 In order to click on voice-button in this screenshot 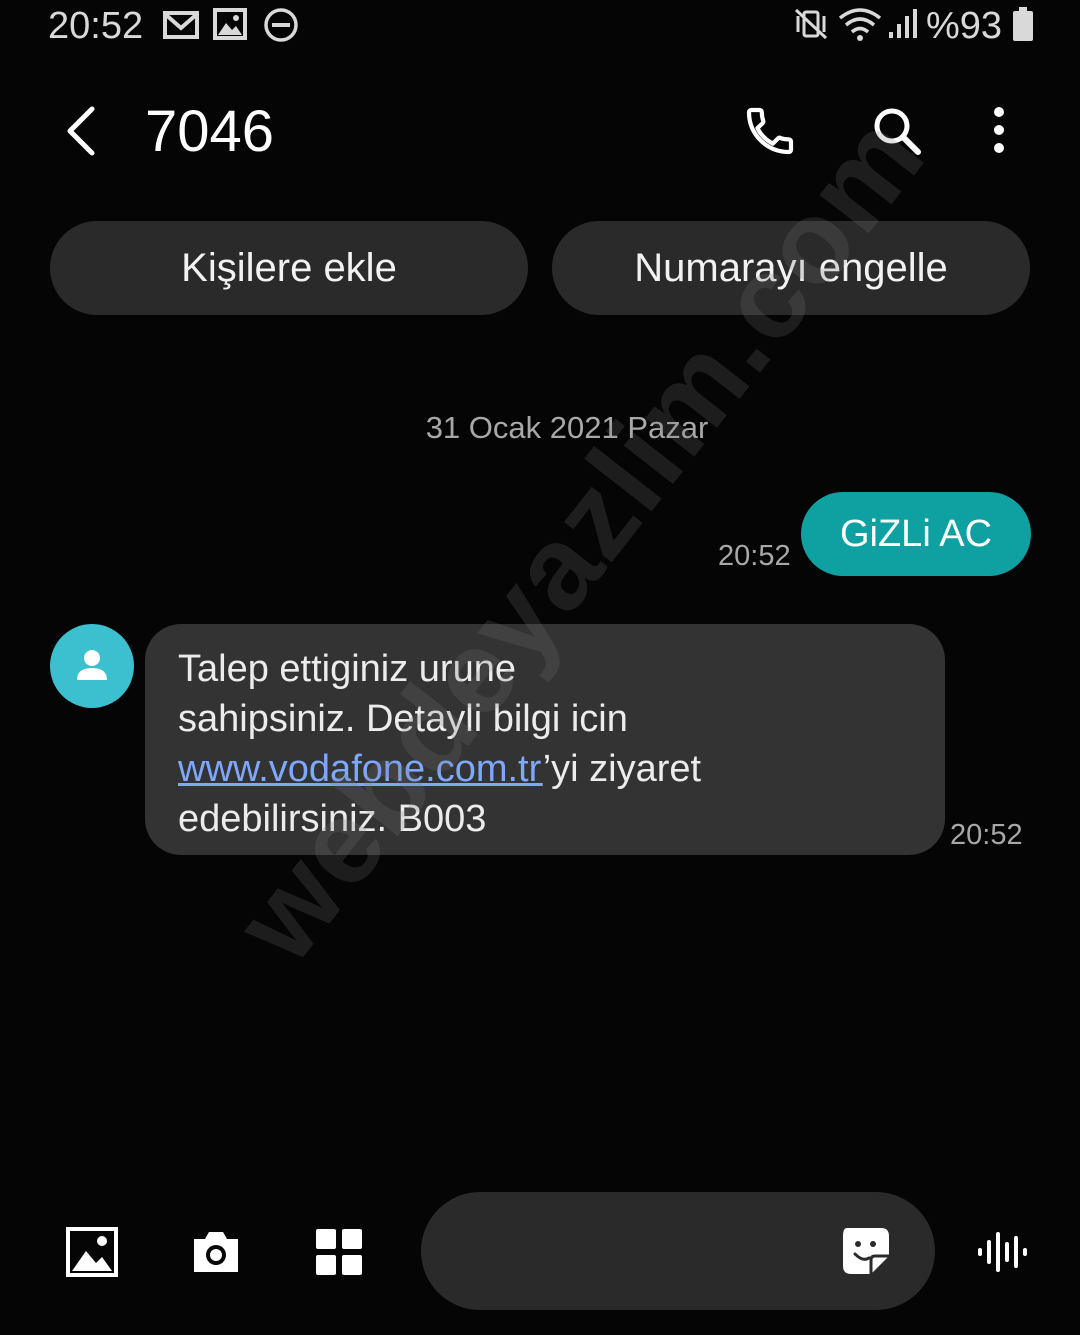, I will do `click(1002, 1252)`.